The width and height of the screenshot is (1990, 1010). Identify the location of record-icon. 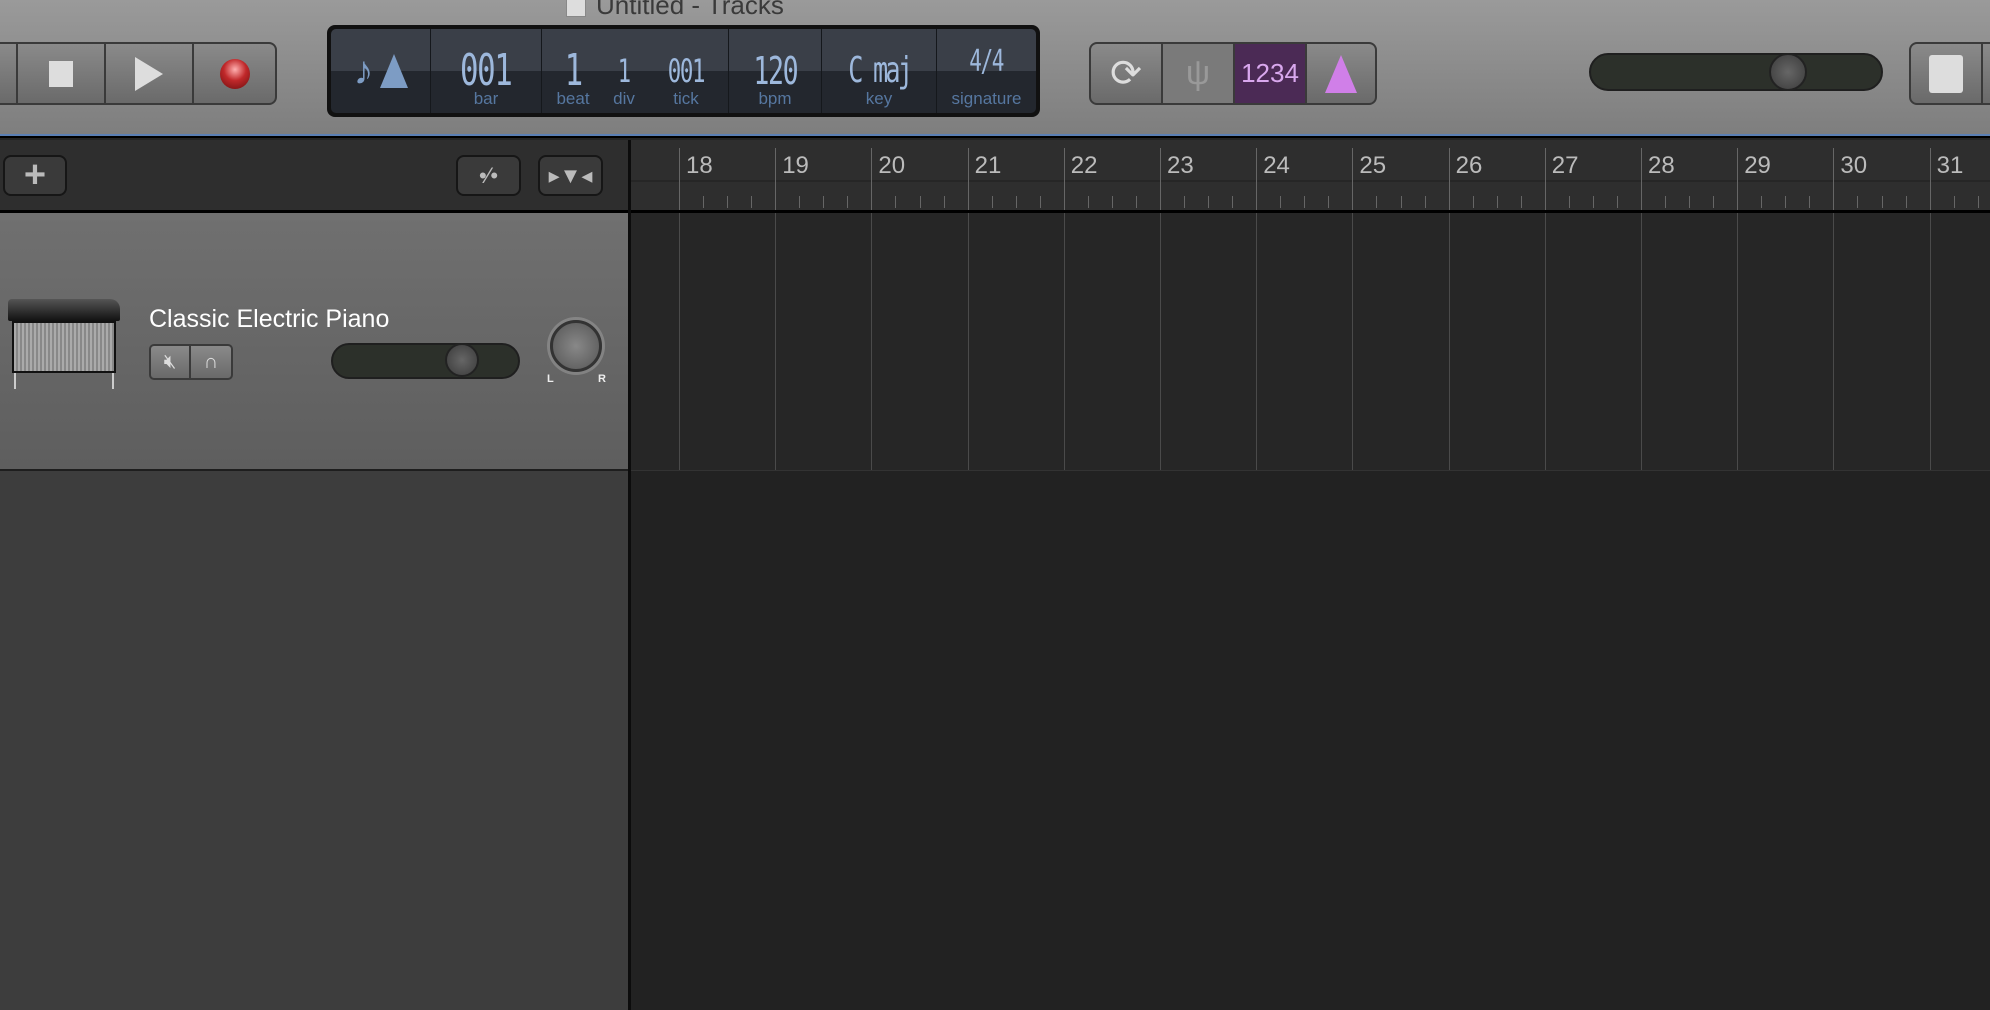
(234, 73).